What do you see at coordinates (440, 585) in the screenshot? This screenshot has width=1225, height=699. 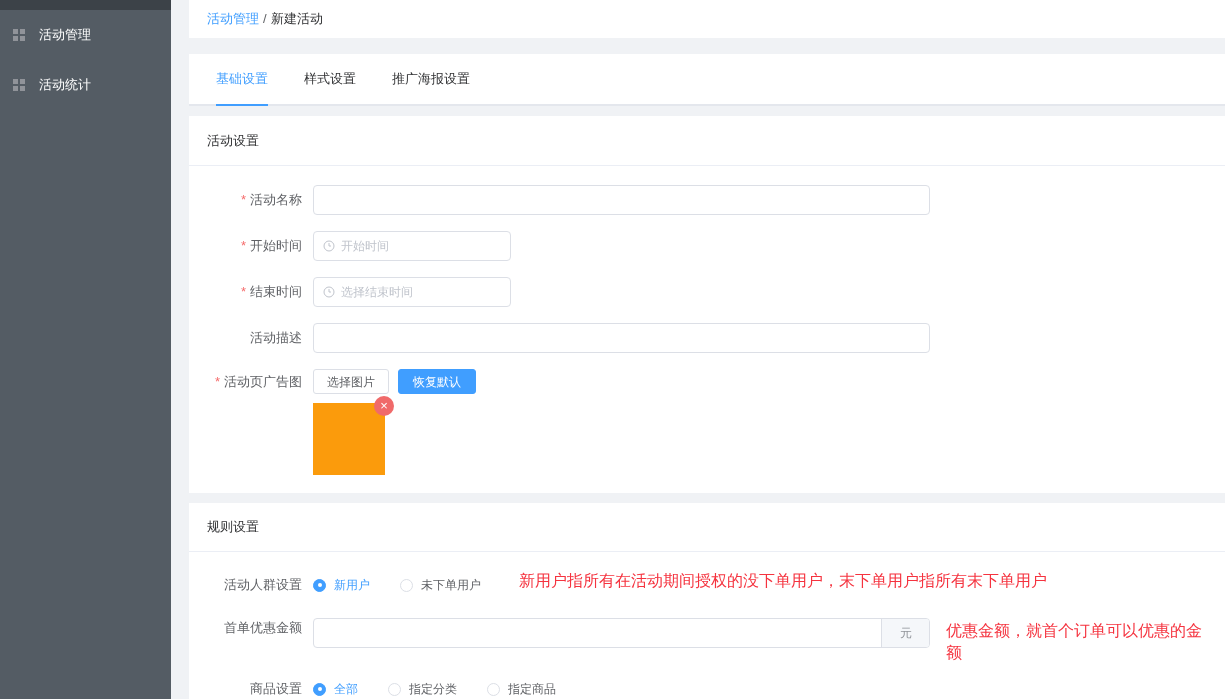 I see `radio-option: 未下单用户` at bounding box center [440, 585].